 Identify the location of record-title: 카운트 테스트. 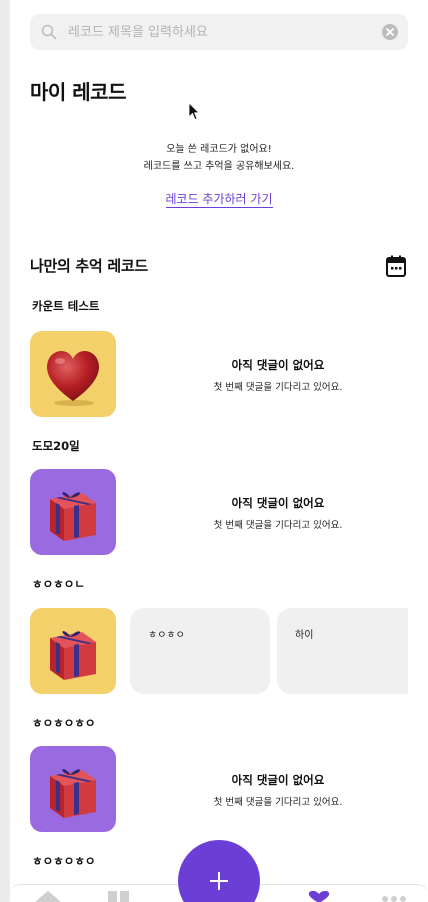
(66, 306).